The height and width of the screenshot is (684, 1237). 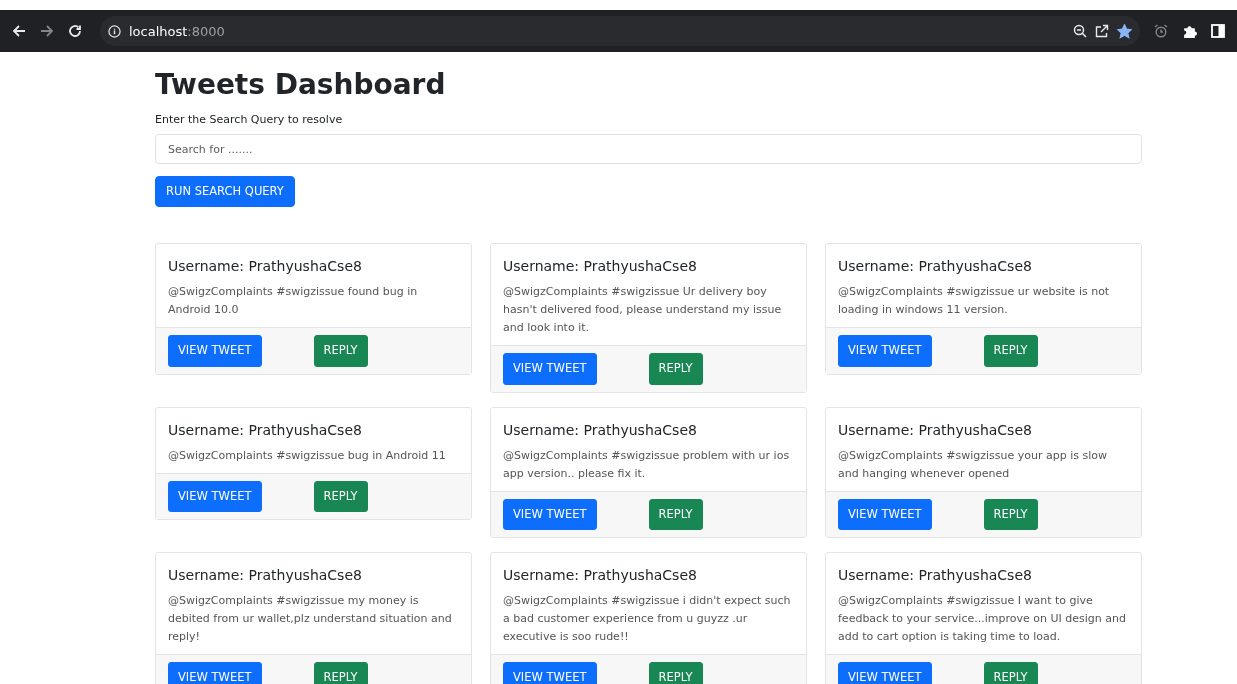 I want to click on url-host: localhost, so click(x=158, y=31).